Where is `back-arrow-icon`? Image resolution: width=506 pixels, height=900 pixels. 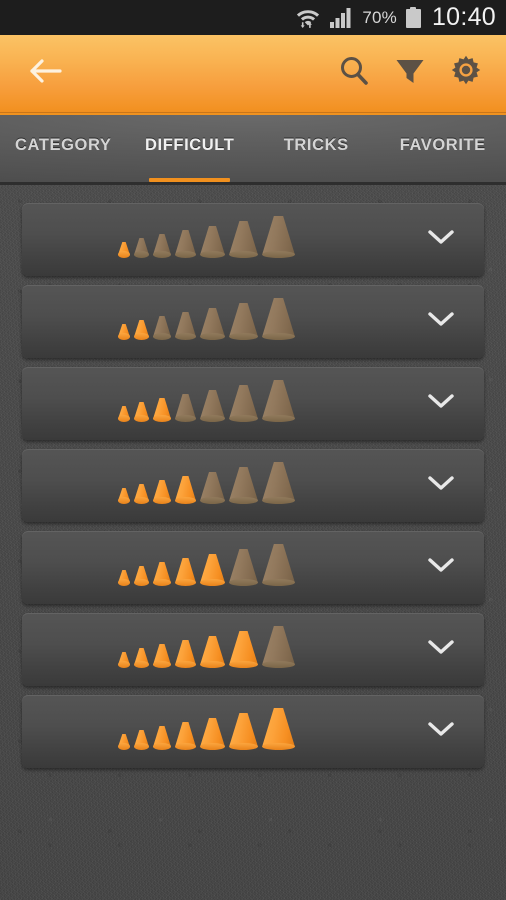 back-arrow-icon is located at coordinates (45, 73).